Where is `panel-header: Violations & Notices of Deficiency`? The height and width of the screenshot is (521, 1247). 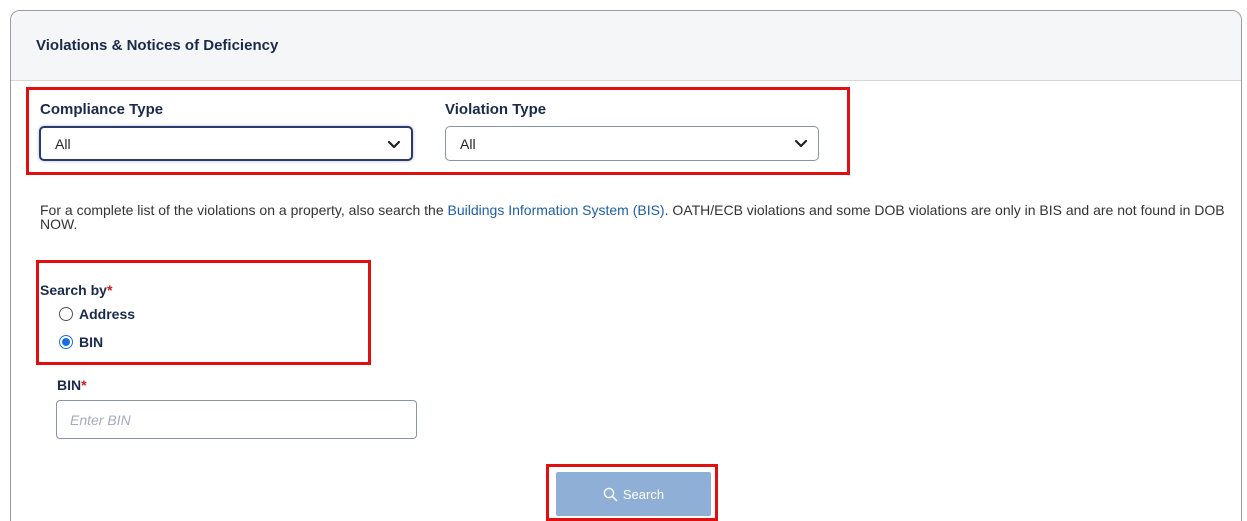
panel-header: Violations & Notices of Deficiency is located at coordinates (626, 46).